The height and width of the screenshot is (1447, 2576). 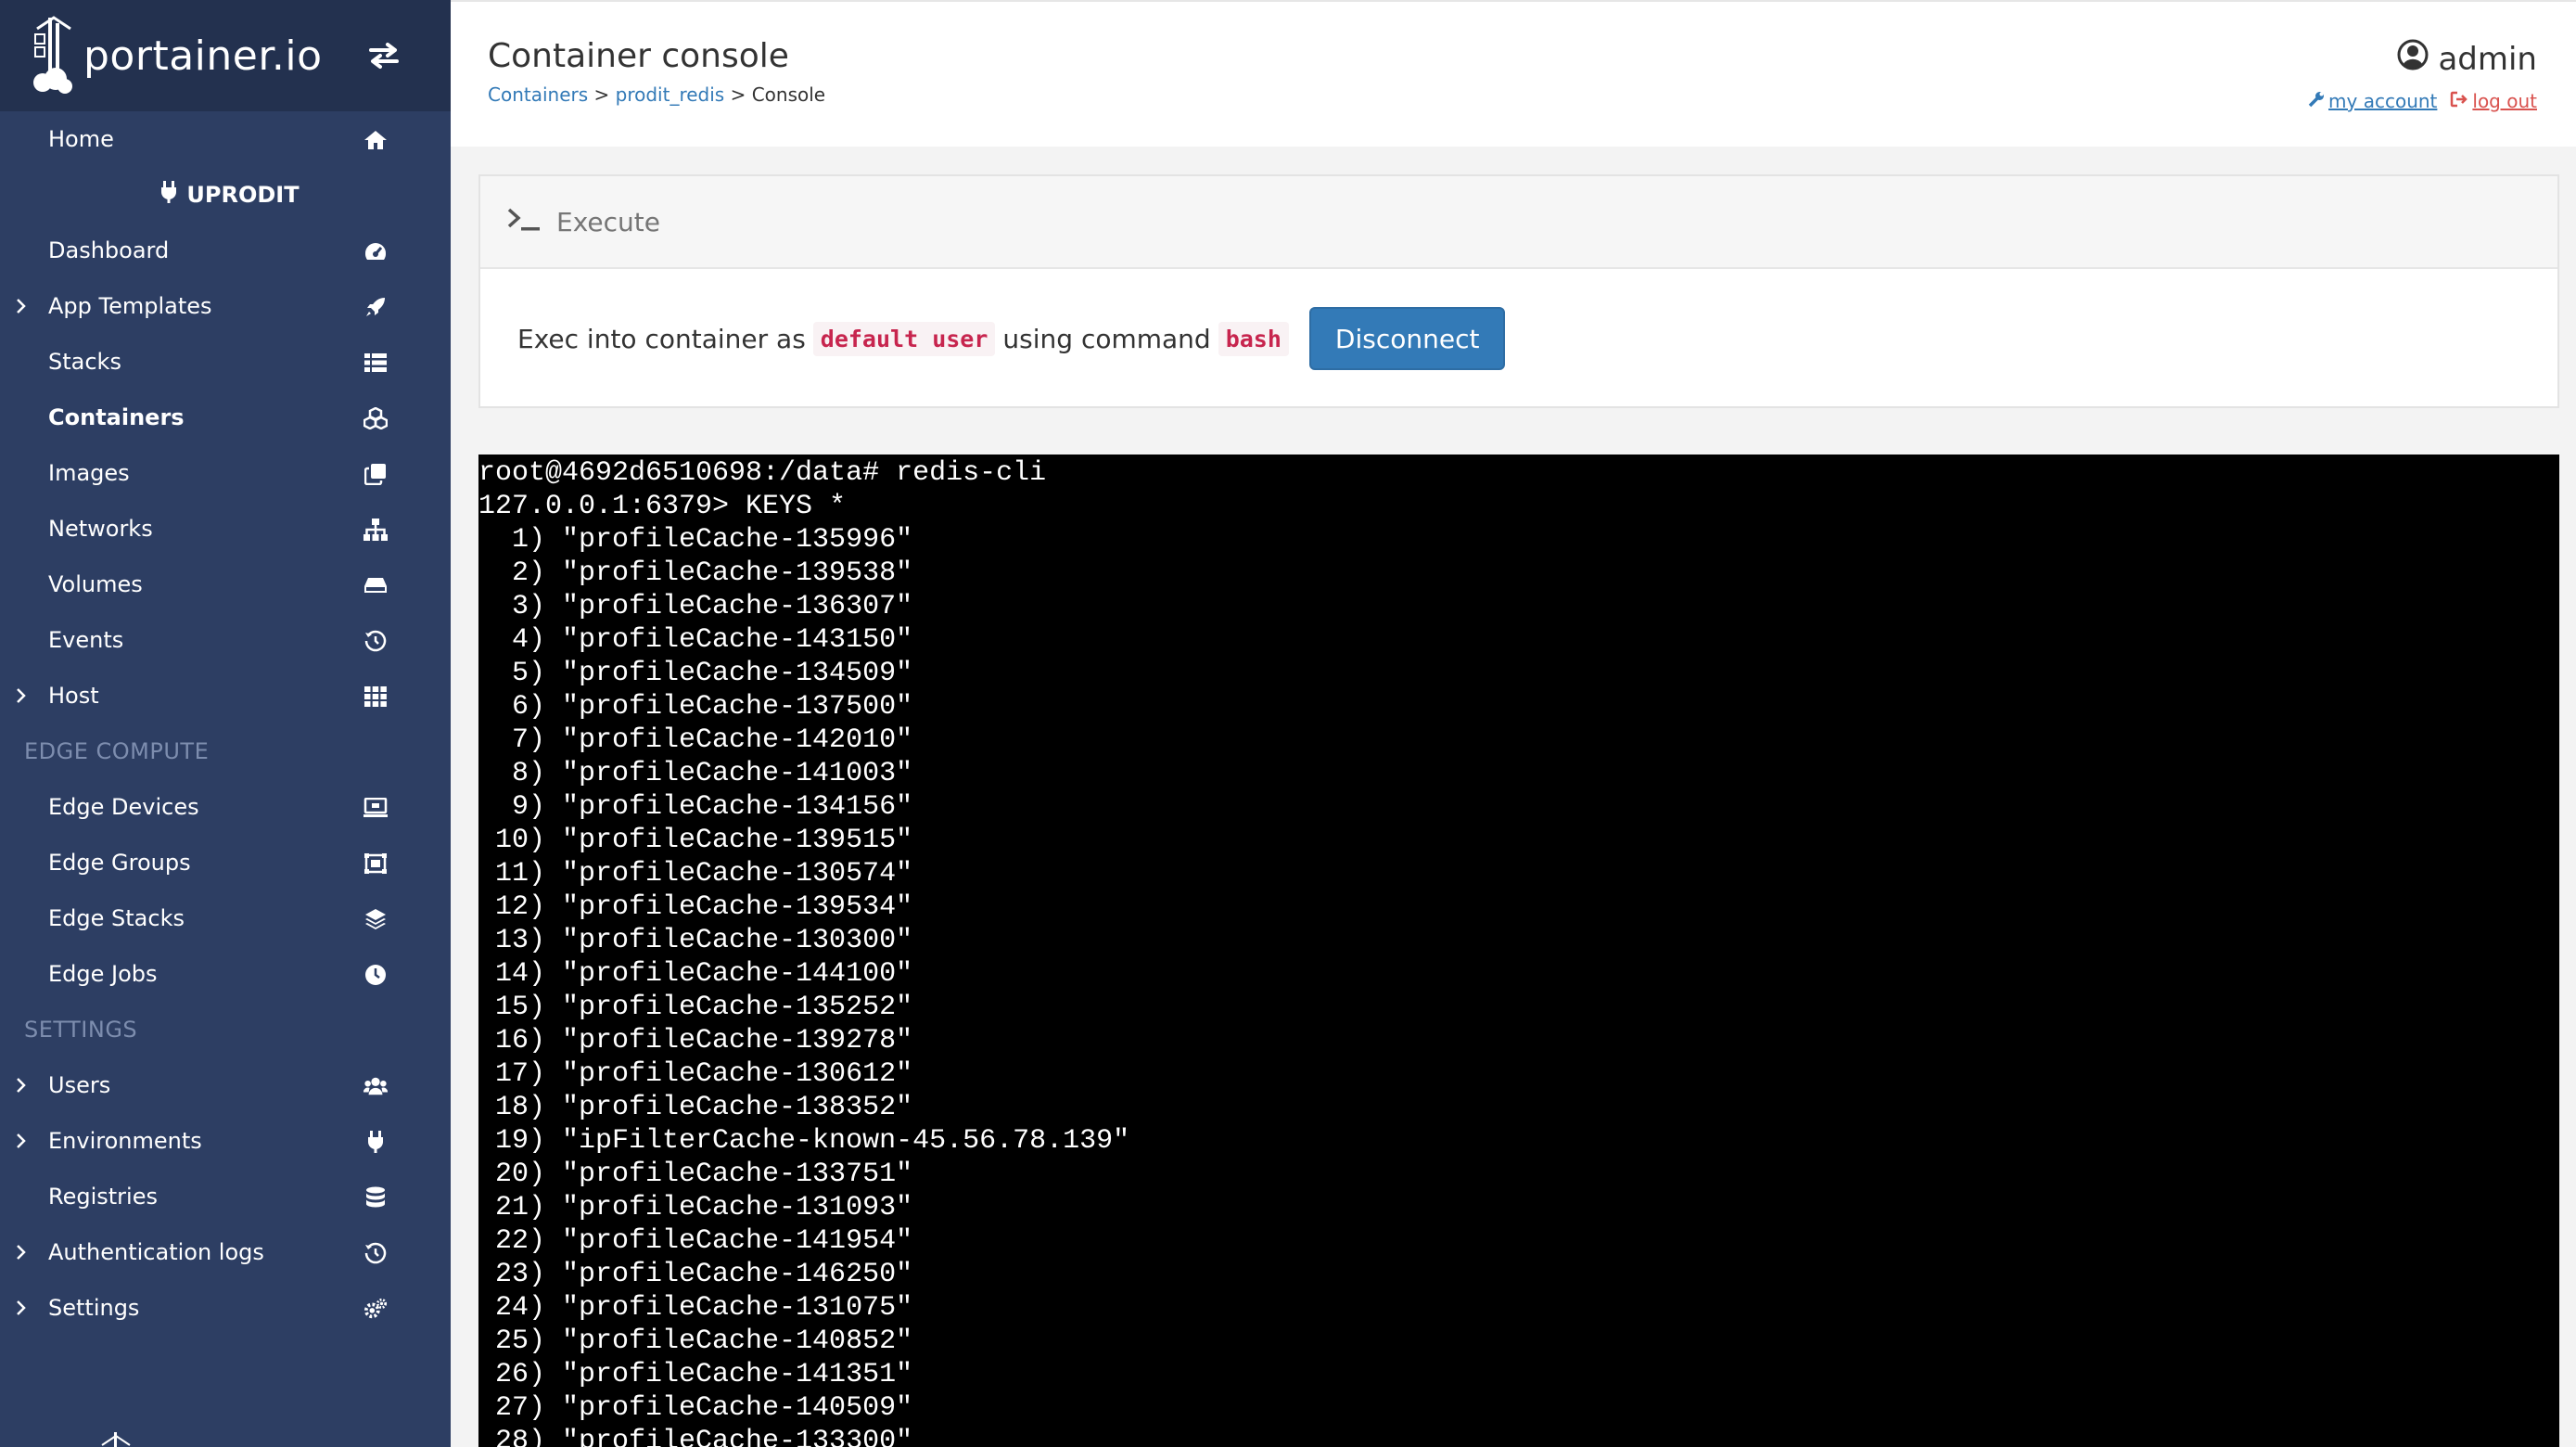 What do you see at coordinates (538, 94) in the screenshot?
I see `breadcrumb-link-containers: Containers` at bounding box center [538, 94].